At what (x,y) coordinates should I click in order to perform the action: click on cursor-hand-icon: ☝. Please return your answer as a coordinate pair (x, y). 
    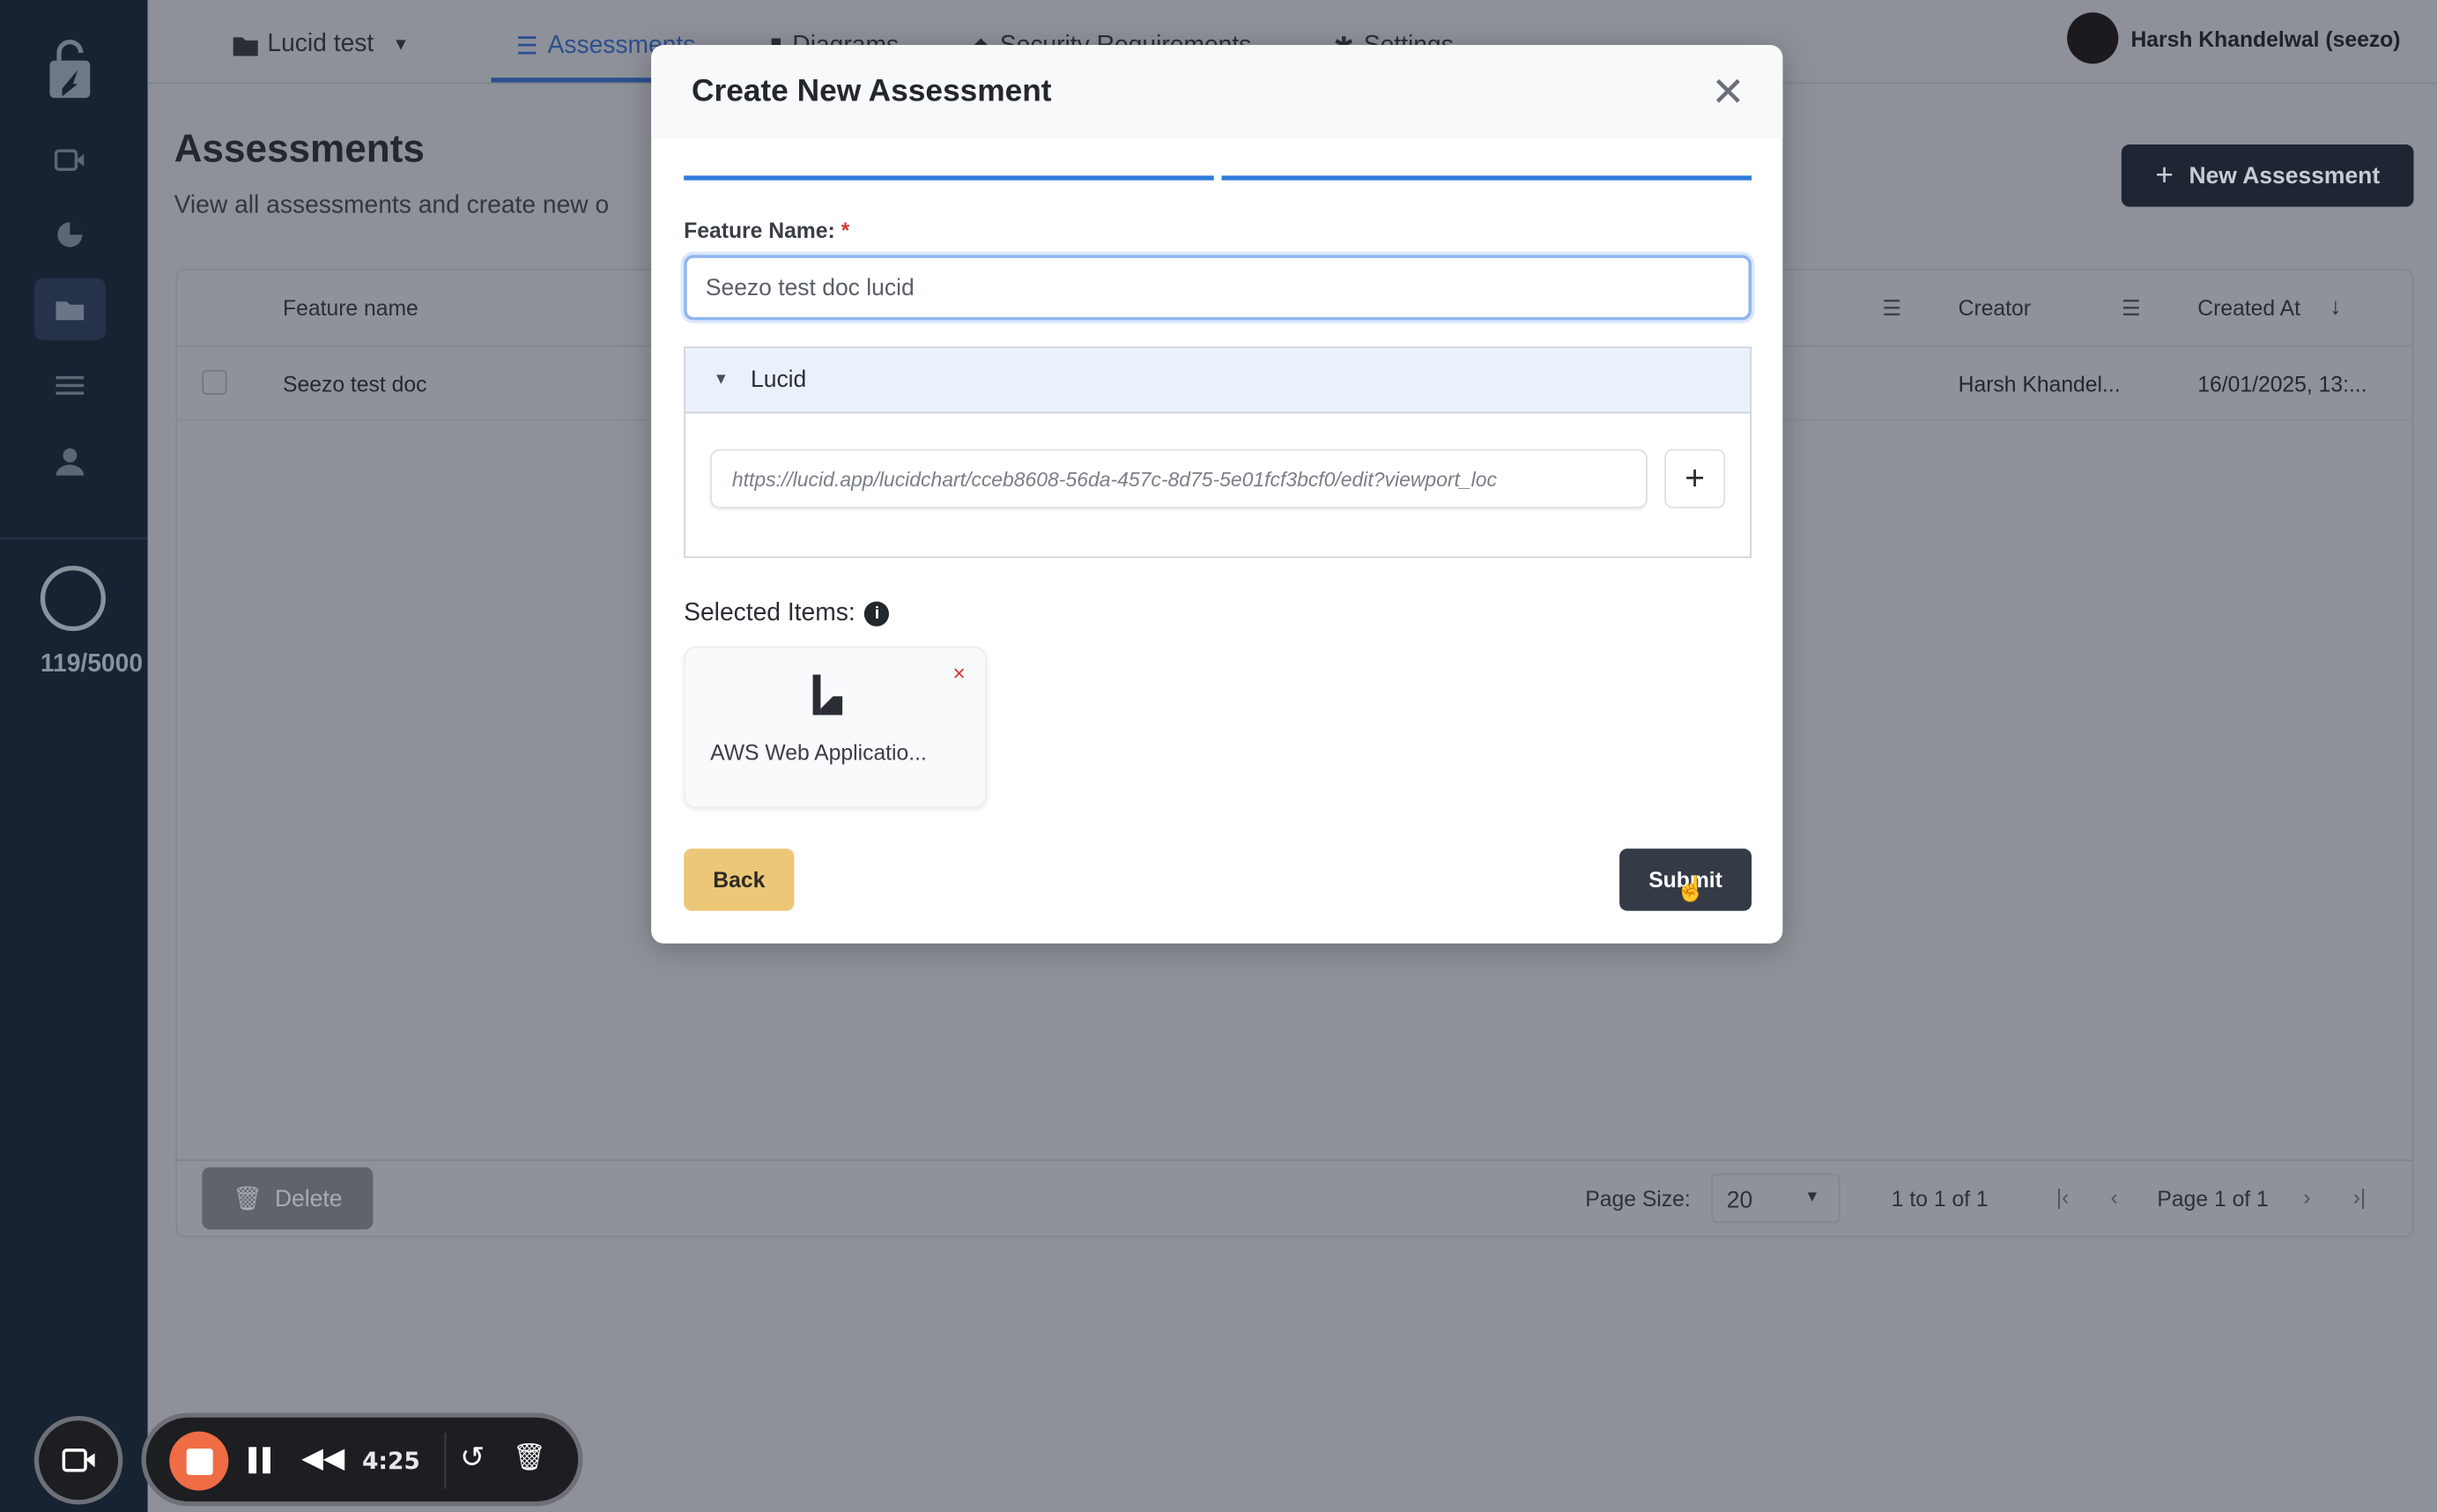
    Looking at the image, I should click on (1691, 889).